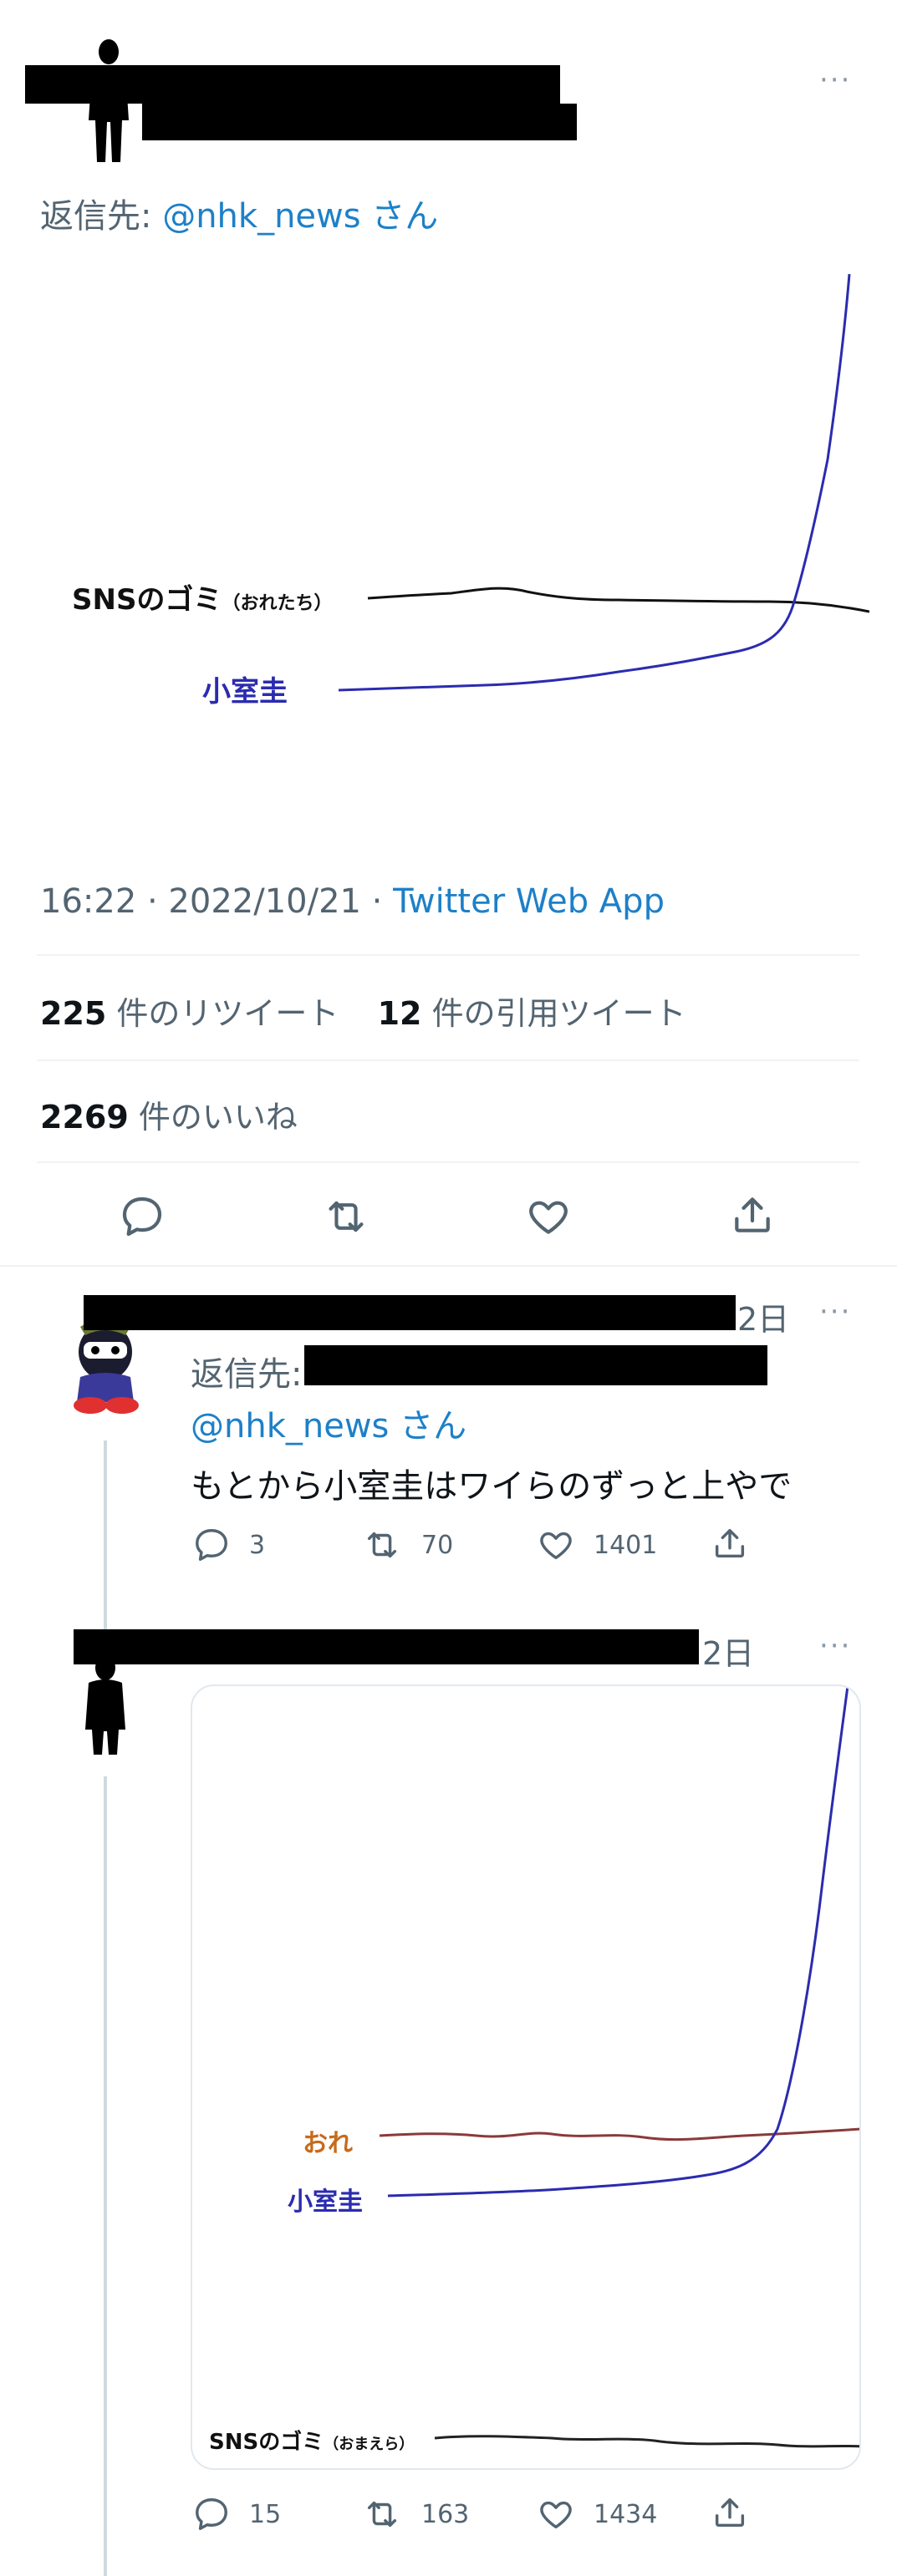 The image size is (897, 2576). Describe the element at coordinates (247, 1374) in the screenshot. I see `reply1-reply-prefix: 返信先:` at that location.